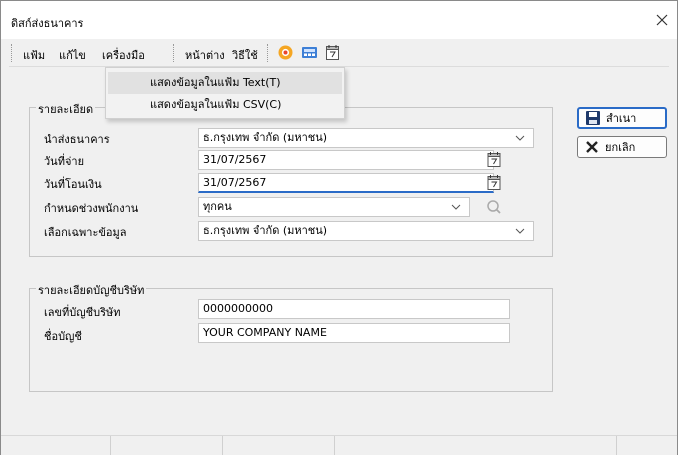 The image size is (678, 455). I want to click on menu-item-show-csv: แสดงข้อมูลในแฟ้ม CSV(C), so click(225, 105).